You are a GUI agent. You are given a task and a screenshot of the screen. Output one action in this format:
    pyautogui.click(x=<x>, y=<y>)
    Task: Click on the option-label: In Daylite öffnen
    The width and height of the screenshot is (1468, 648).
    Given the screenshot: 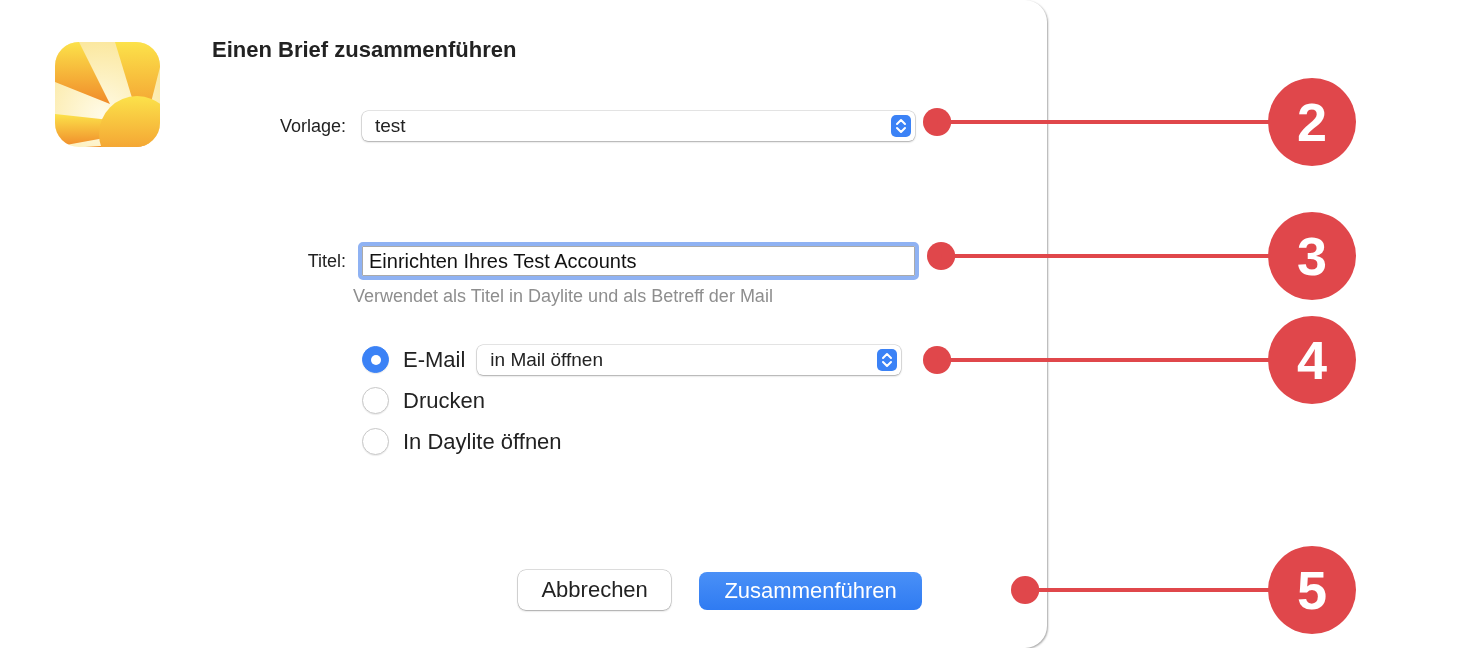 What is the action you would take?
    pyautogui.click(x=482, y=441)
    